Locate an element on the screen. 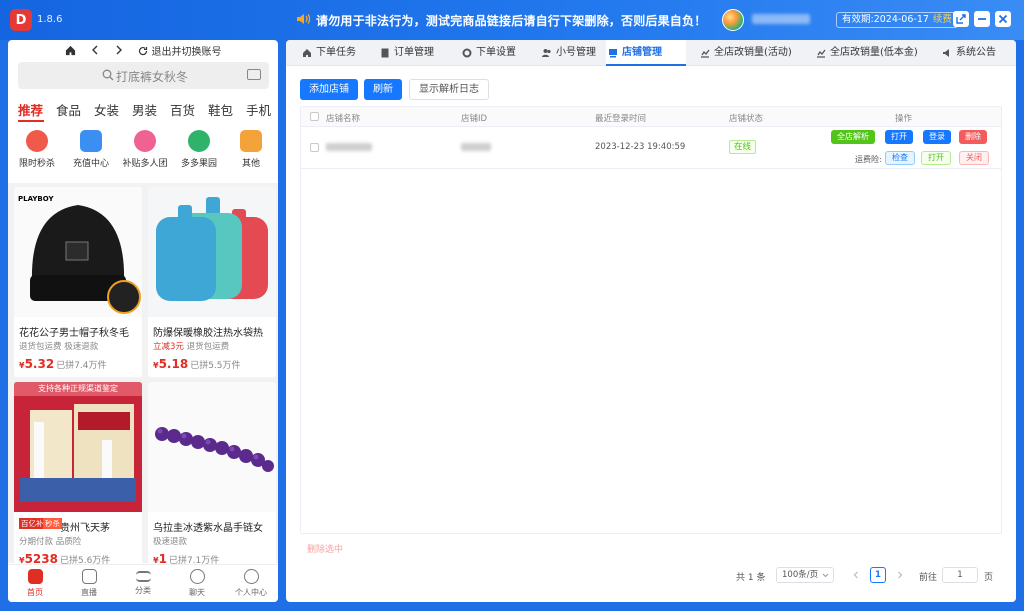  tab-store-management: 店铺管理 is located at coordinates (646, 53).